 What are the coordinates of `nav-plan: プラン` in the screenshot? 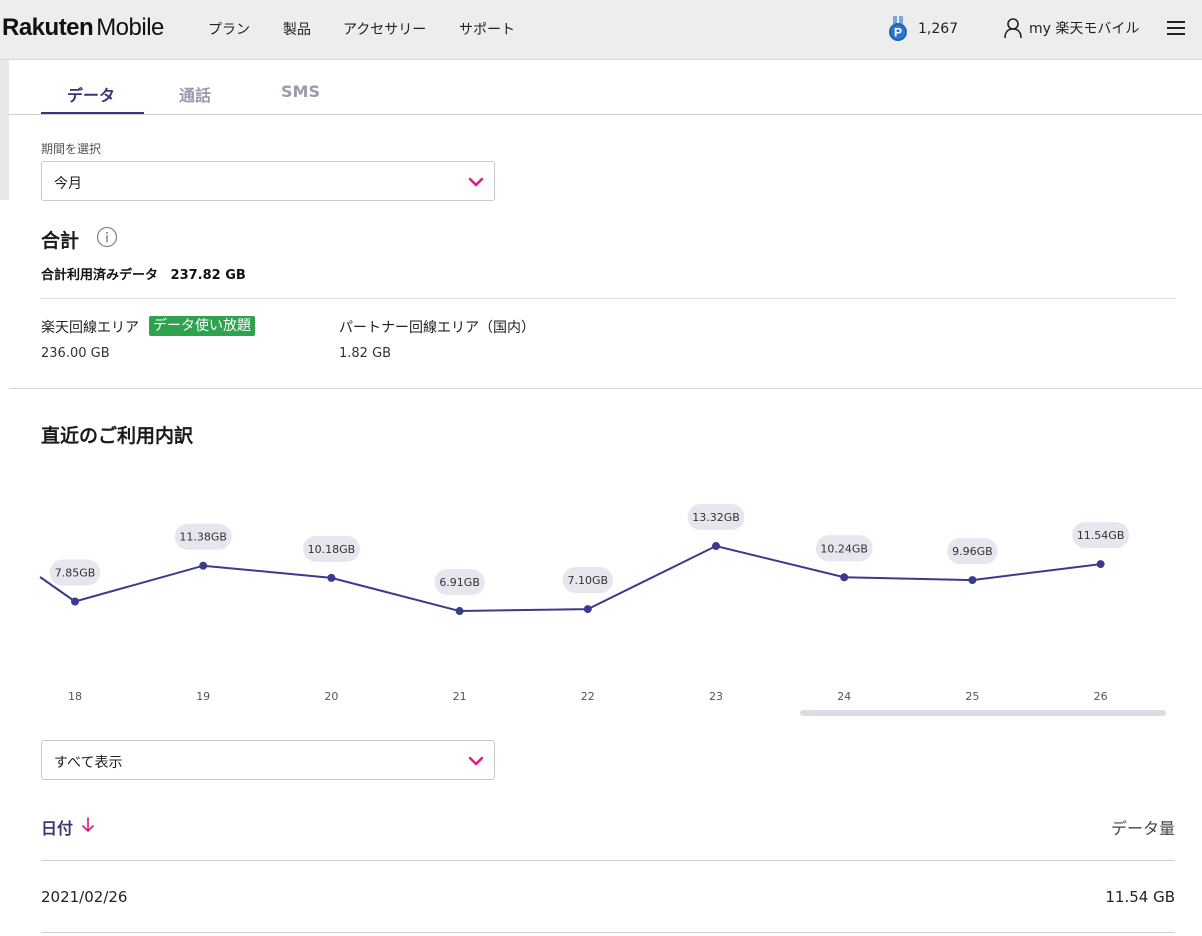 It's located at (229, 29).